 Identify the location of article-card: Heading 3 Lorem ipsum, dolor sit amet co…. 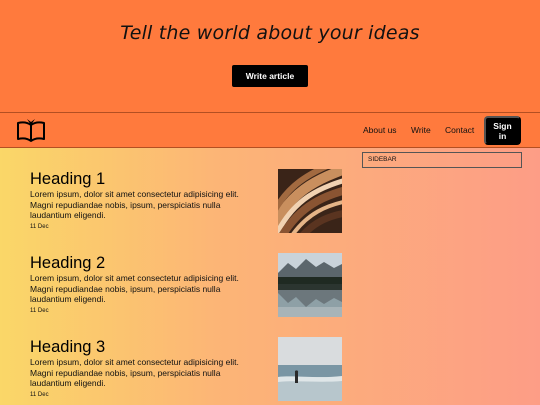
(190, 369).